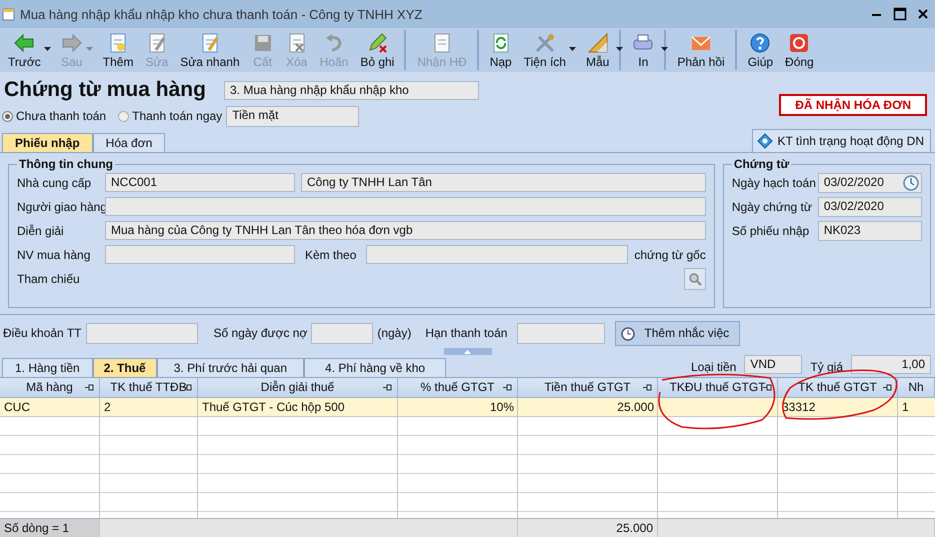 Image resolution: width=935 pixels, height=537 pixels. What do you see at coordinates (891, 364) in the screenshot?
I see `exchange-rate-field: 1,00` at bounding box center [891, 364].